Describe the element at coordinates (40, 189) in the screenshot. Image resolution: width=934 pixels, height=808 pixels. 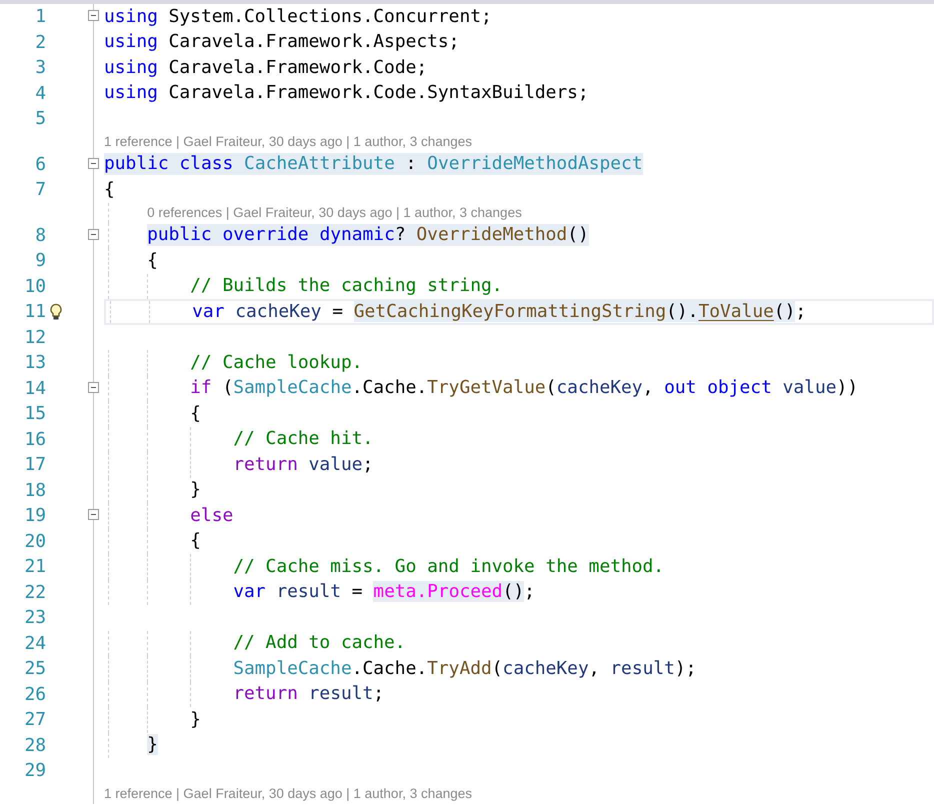
I see `line-number: 7` at that location.